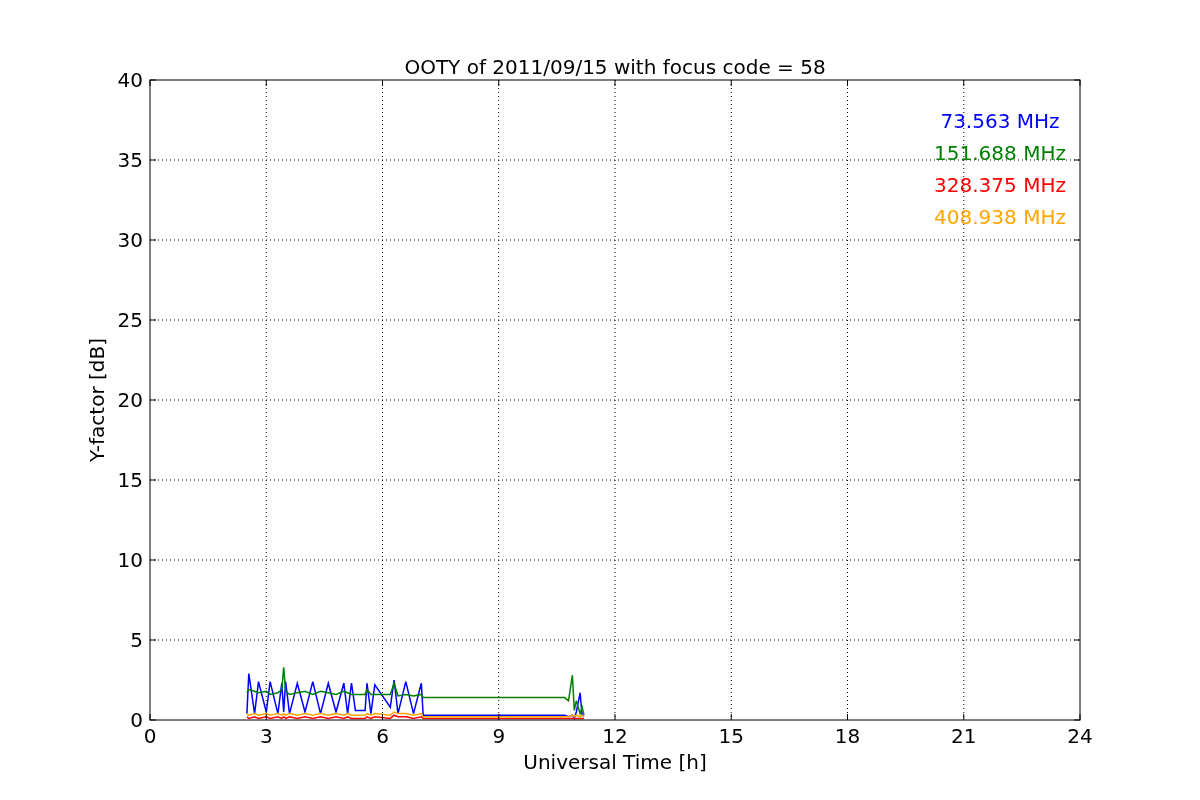 This screenshot has height=800, width=1200. Describe the element at coordinates (499, 736) in the screenshot. I see `x-tick-label: 9` at that location.